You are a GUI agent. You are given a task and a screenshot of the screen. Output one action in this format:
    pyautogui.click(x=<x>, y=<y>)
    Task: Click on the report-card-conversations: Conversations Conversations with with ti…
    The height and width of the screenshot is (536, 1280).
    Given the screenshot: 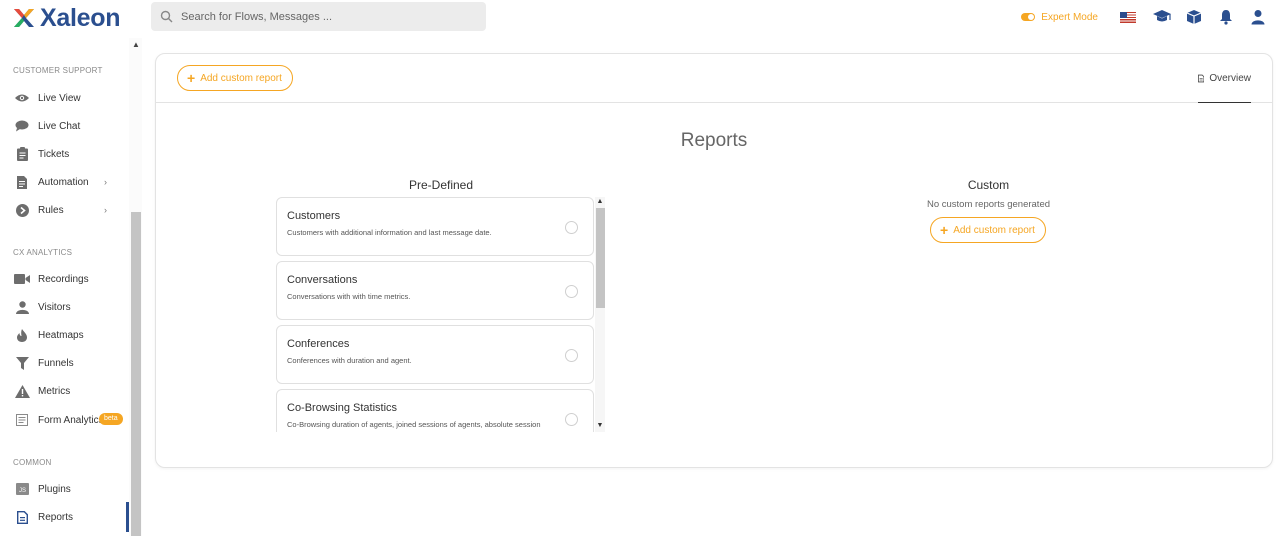 What is the action you would take?
    pyautogui.click(x=435, y=290)
    